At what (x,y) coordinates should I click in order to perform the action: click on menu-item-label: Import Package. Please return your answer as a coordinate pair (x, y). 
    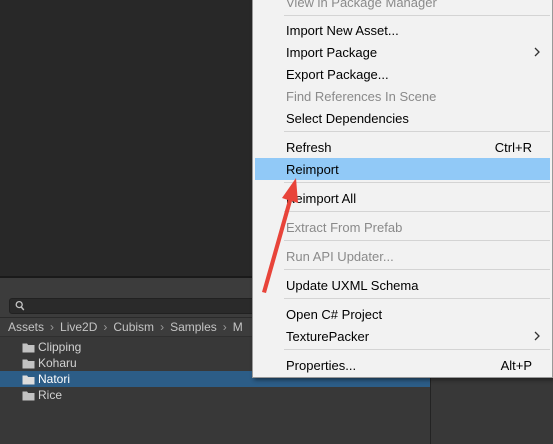
    Looking at the image, I should click on (332, 52).